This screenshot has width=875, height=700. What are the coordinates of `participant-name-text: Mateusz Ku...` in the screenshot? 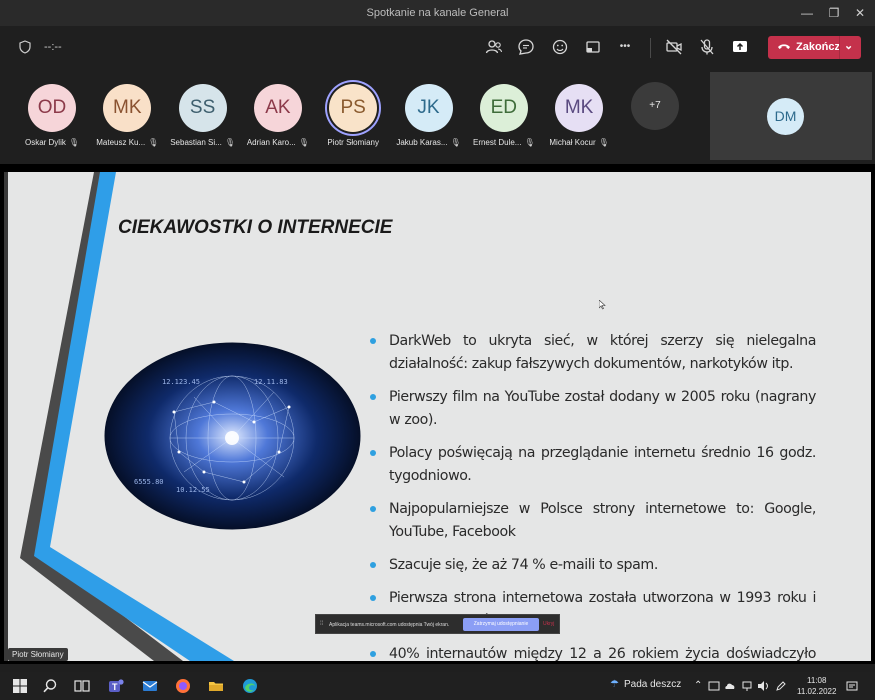 It's located at (121, 142).